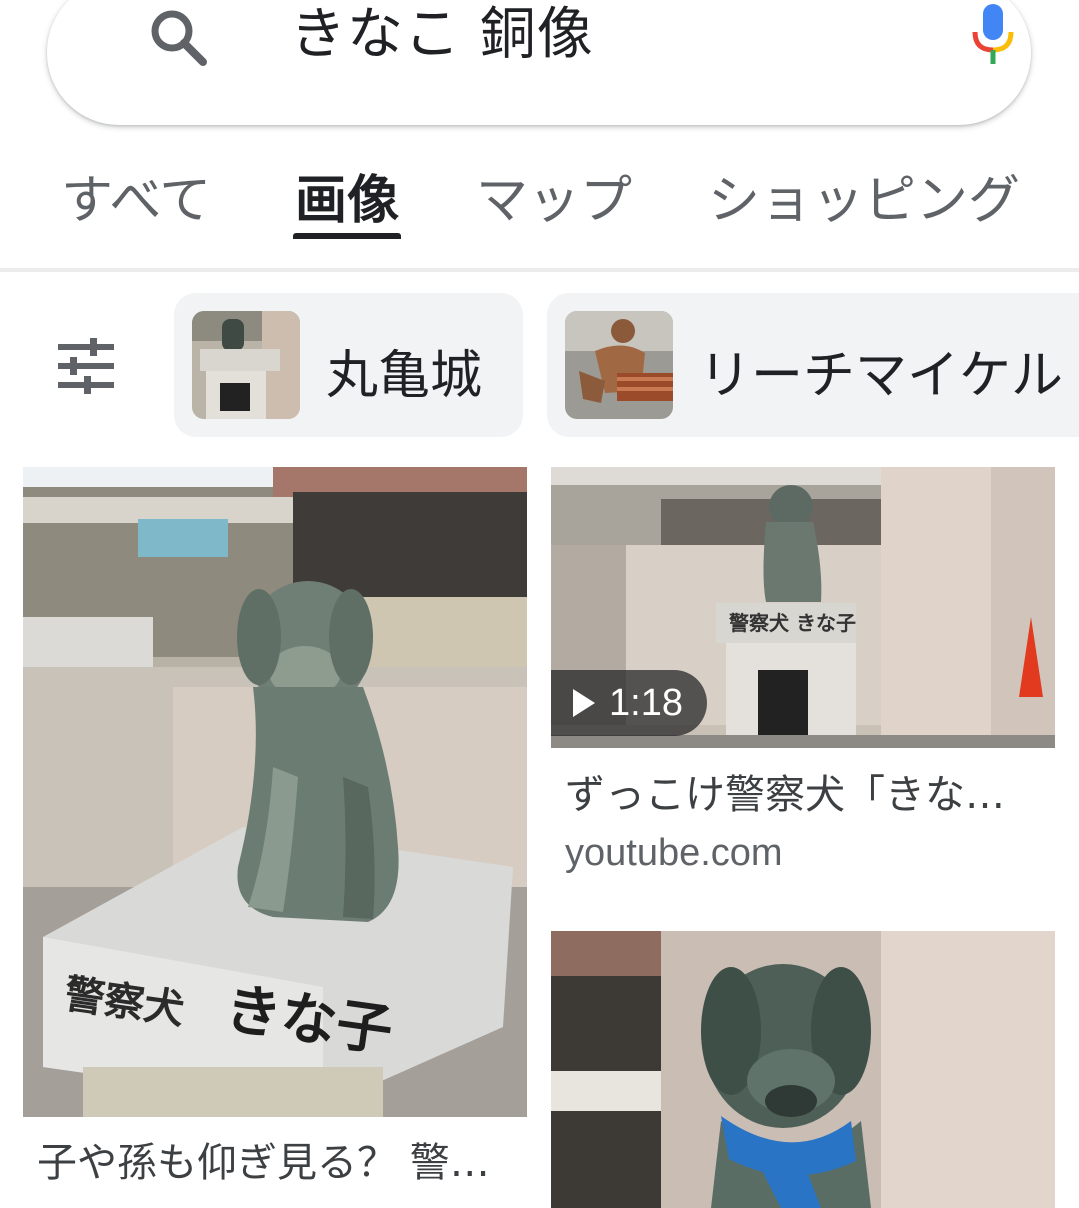  Describe the element at coordinates (347, 201) in the screenshot. I see `tab-images: 画像` at that location.